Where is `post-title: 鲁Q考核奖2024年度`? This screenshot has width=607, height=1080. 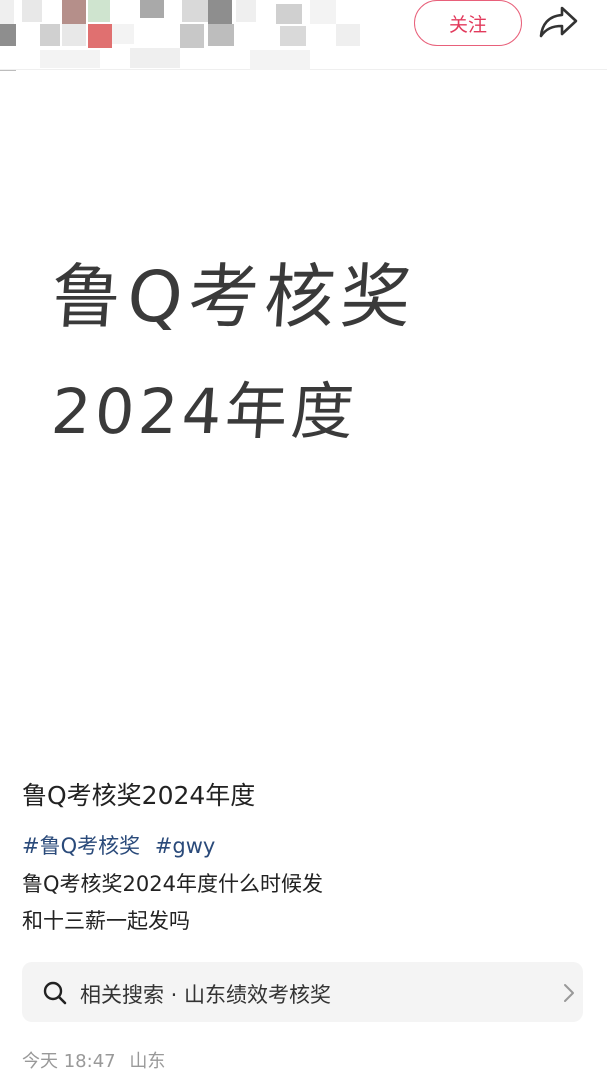 post-title: 鲁Q考核奖2024年度 is located at coordinates (139, 795).